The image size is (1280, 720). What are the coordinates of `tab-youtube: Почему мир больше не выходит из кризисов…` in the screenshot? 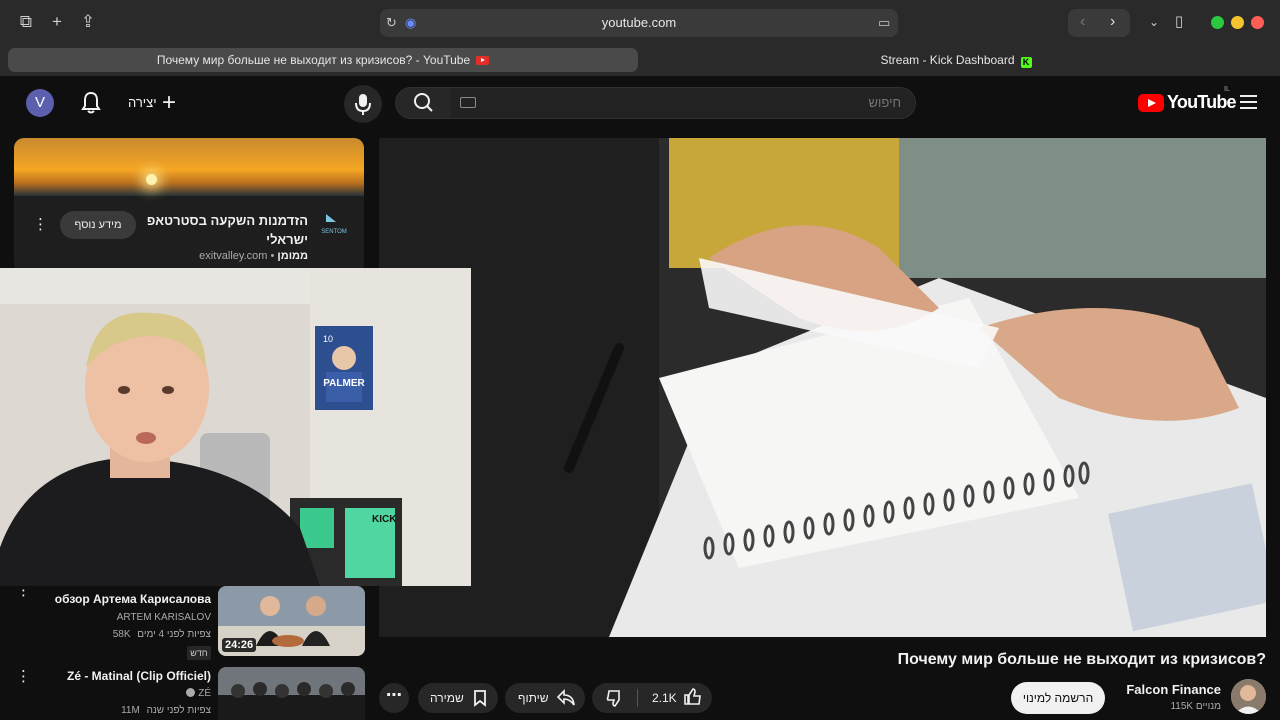 It's located at (323, 60).